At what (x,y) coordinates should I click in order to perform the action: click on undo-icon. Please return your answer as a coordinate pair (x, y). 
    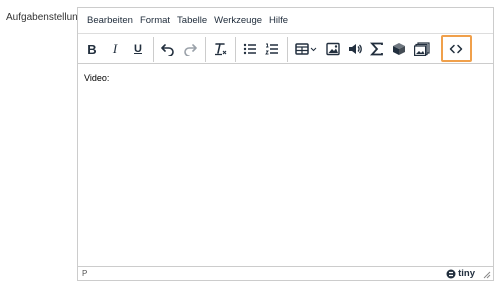
    Looking at the image, I should click on (167, 50).